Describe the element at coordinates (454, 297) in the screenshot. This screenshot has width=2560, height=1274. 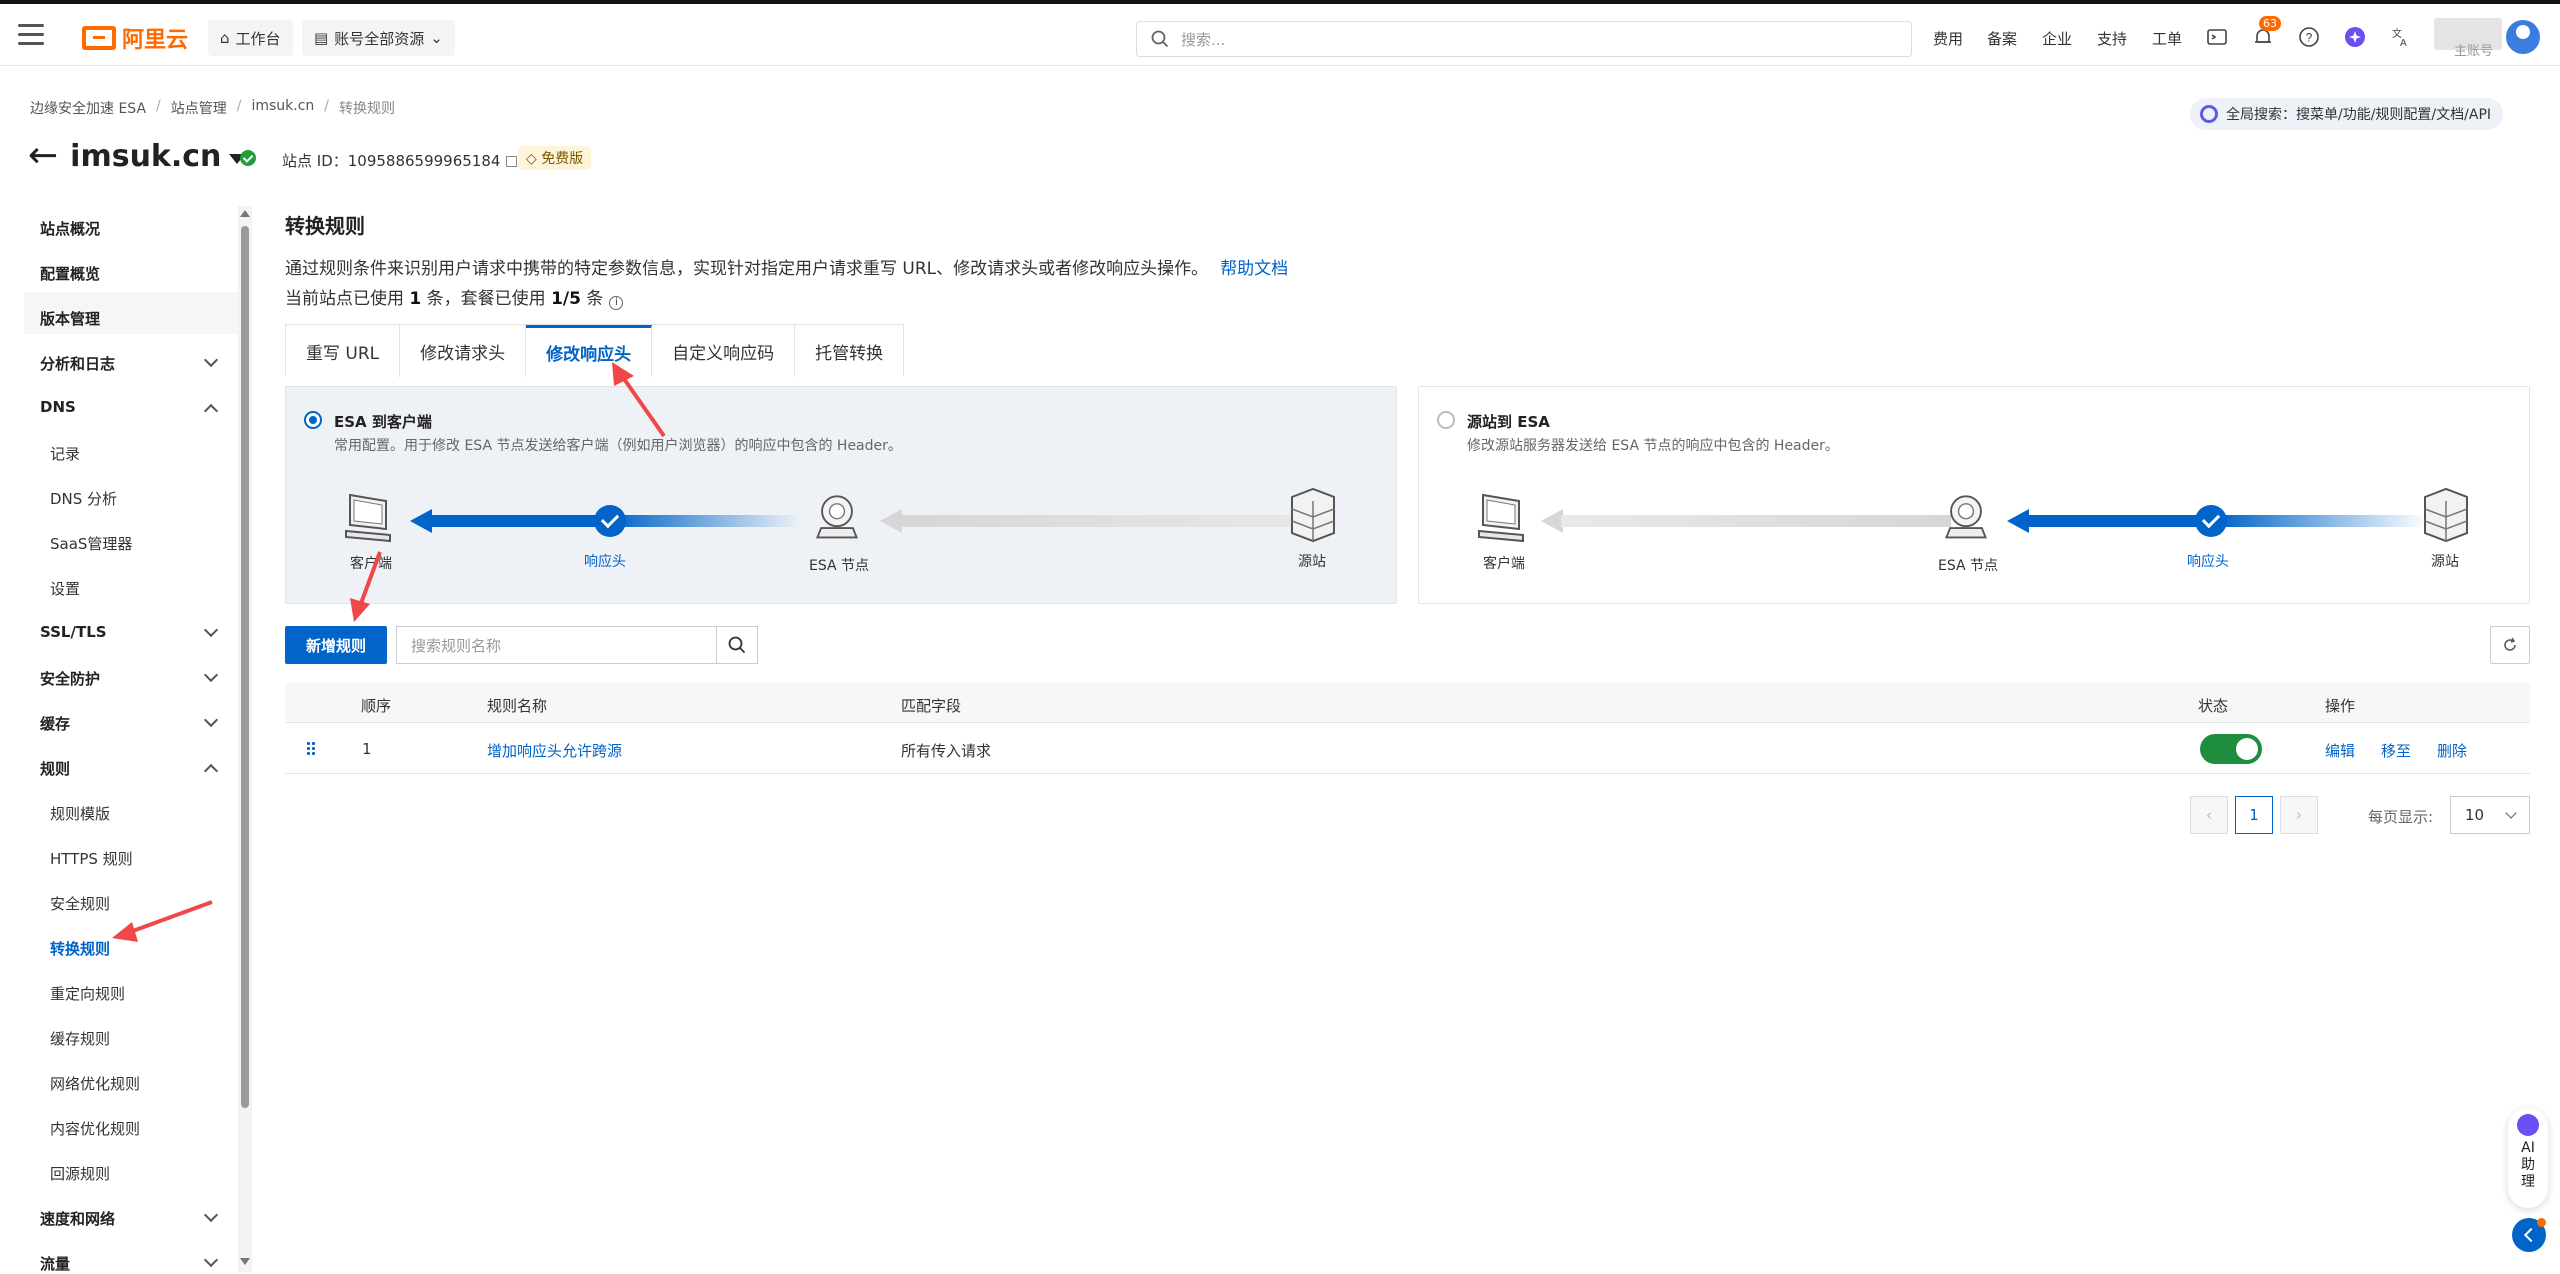
I see `usage-info: 当前站点已使用 1 条，套餐已使用 1/5 条i` at that location.